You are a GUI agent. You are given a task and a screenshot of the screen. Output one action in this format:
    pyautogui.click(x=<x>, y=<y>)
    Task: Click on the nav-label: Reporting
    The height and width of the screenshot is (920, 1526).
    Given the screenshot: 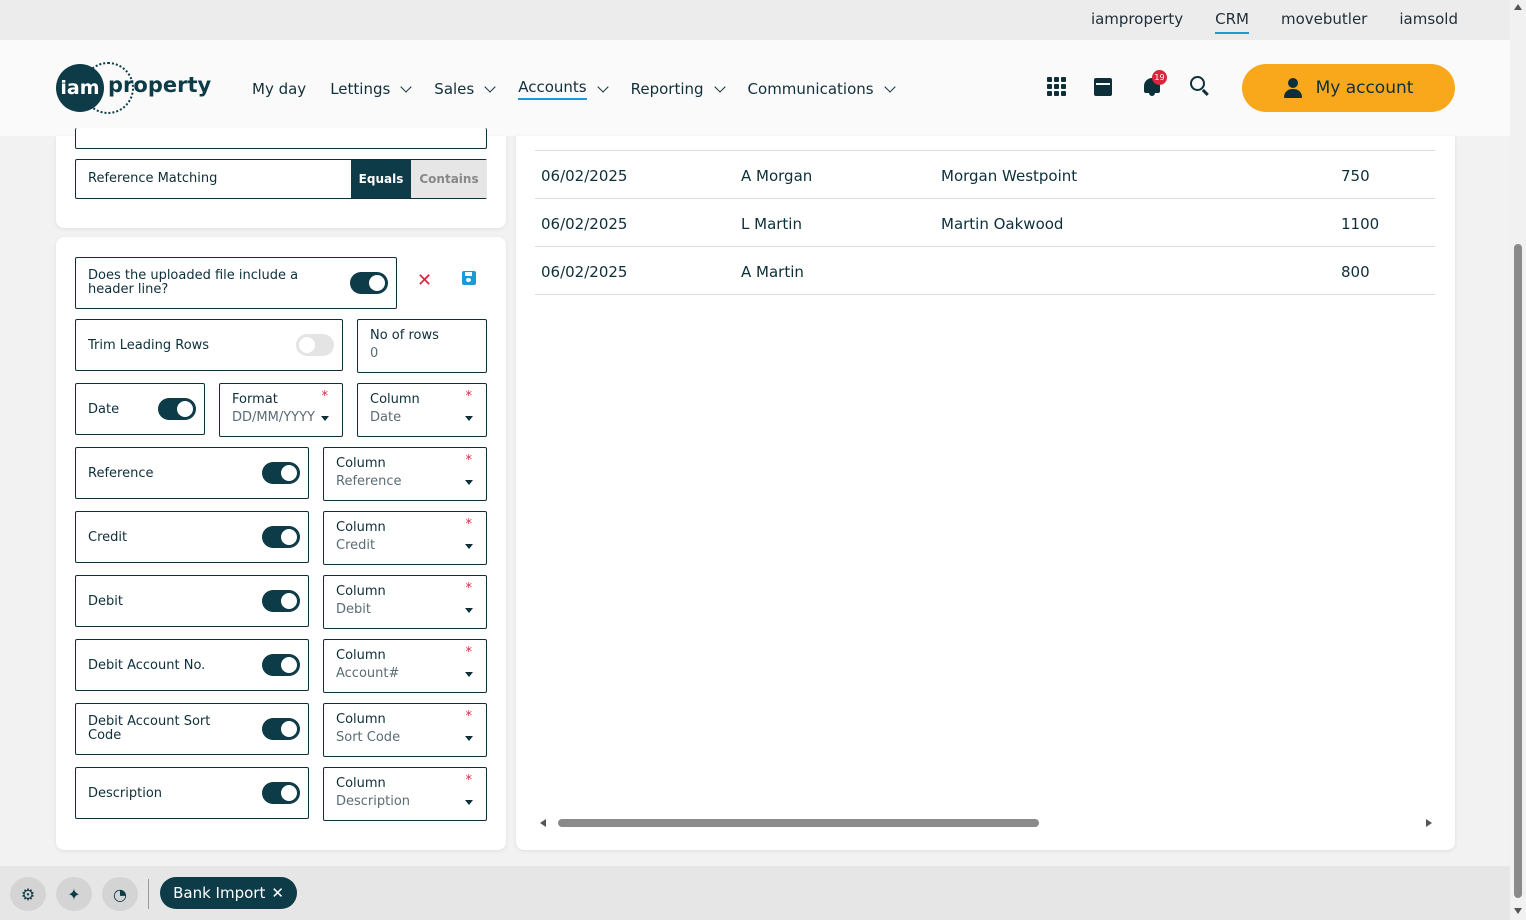 What is the action you would take?
    pyautogui.click(x=667, y=89)
    